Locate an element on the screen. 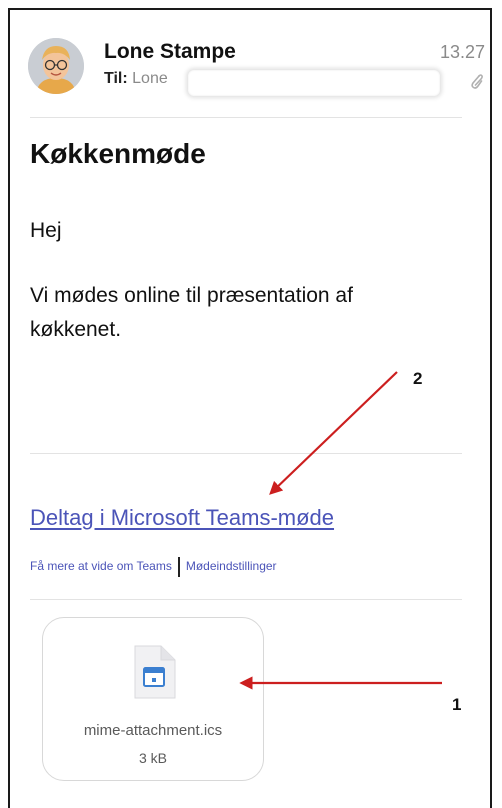  annotation-label-1: 1 is located at coordinates (457, 704).